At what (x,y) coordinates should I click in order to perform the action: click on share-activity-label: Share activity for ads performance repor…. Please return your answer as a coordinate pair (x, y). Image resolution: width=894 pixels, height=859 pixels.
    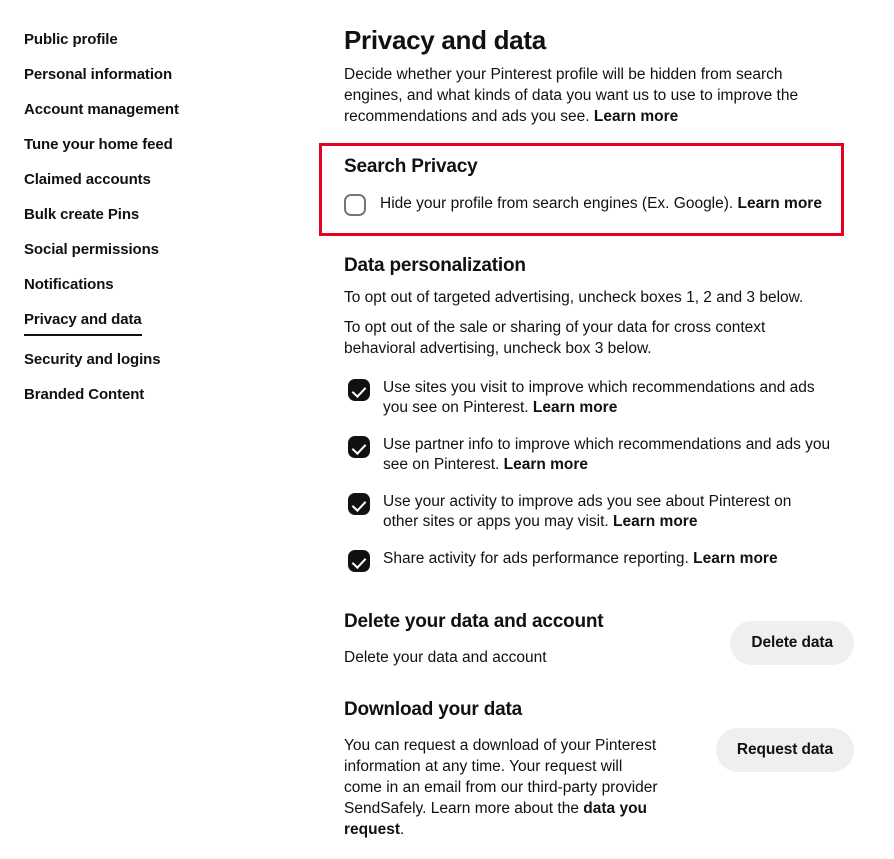
    Looking at the image, I should click on (601, 559).